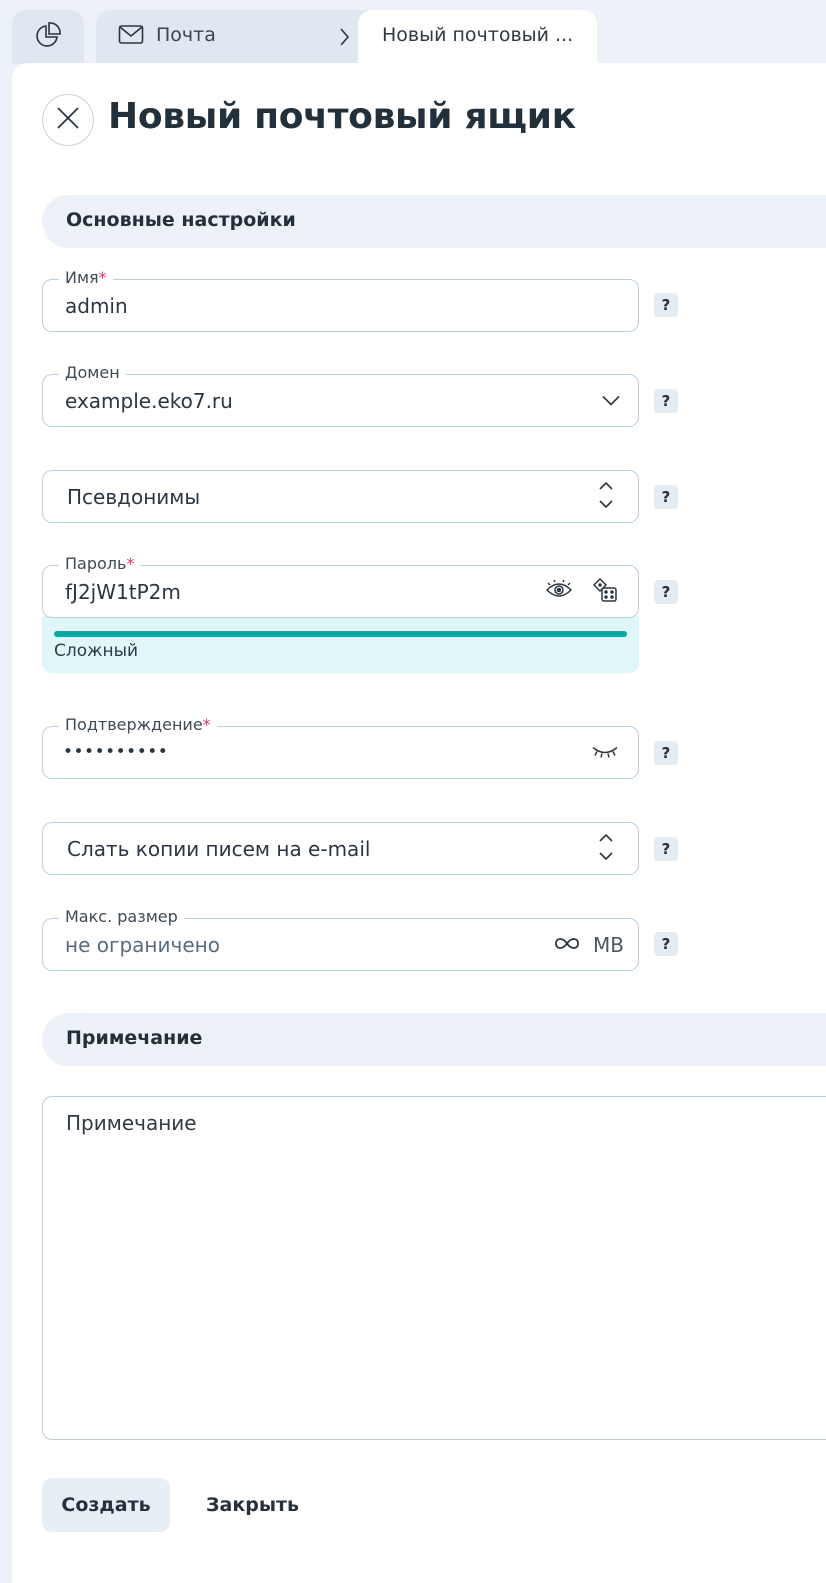  I want to click on section-note-label: Примечание, so click(134, 1038).